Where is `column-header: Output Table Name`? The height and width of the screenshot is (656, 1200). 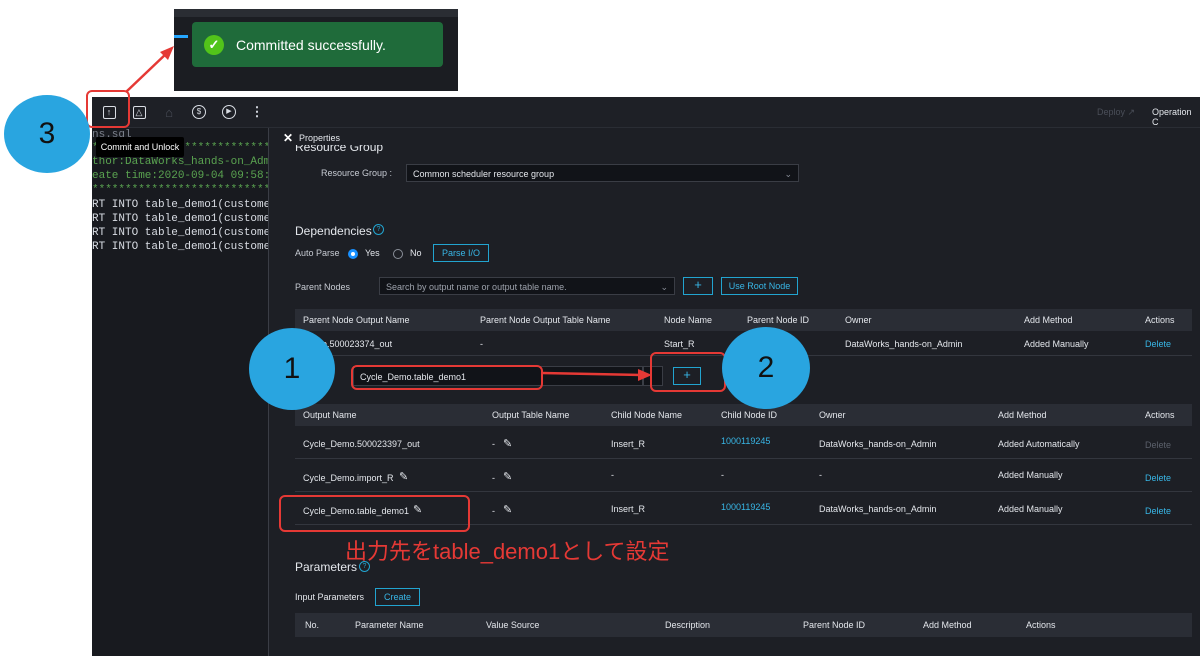 column-header: Output Table Name is located at coordinates (531, 415).